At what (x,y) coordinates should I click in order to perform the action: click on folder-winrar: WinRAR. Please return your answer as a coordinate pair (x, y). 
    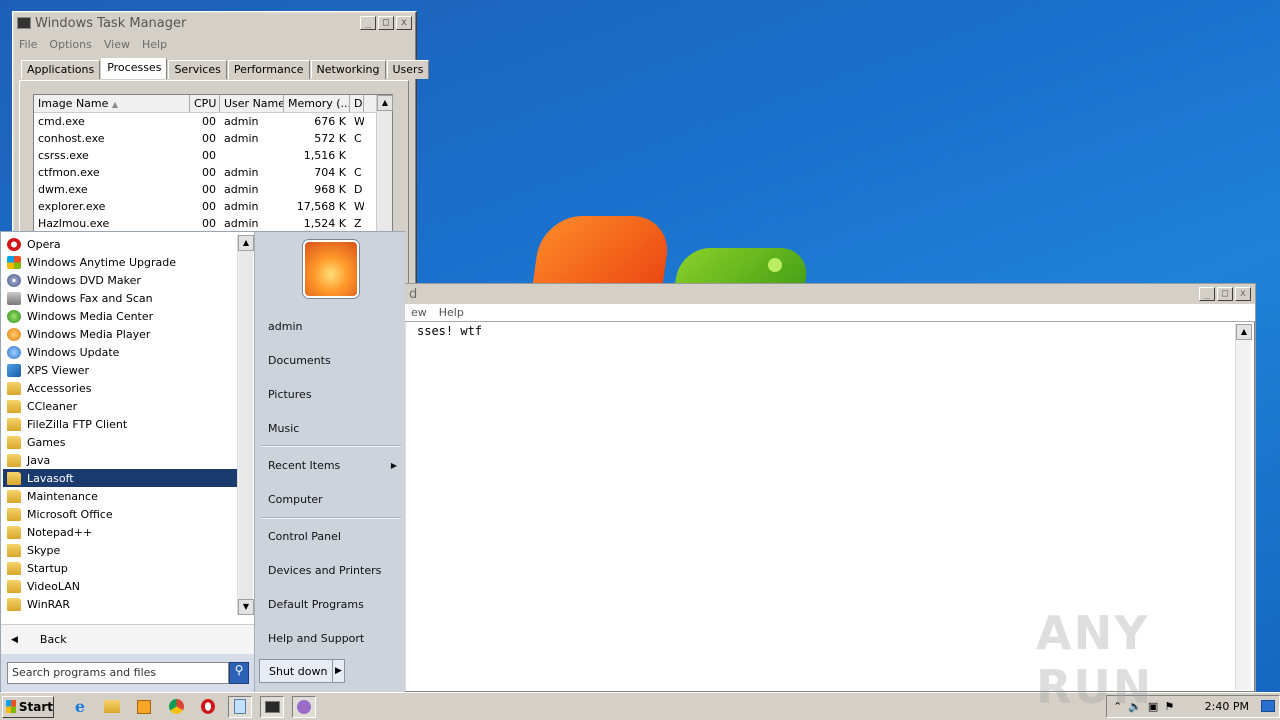
    Looking at the image, I should click on (120, 604).